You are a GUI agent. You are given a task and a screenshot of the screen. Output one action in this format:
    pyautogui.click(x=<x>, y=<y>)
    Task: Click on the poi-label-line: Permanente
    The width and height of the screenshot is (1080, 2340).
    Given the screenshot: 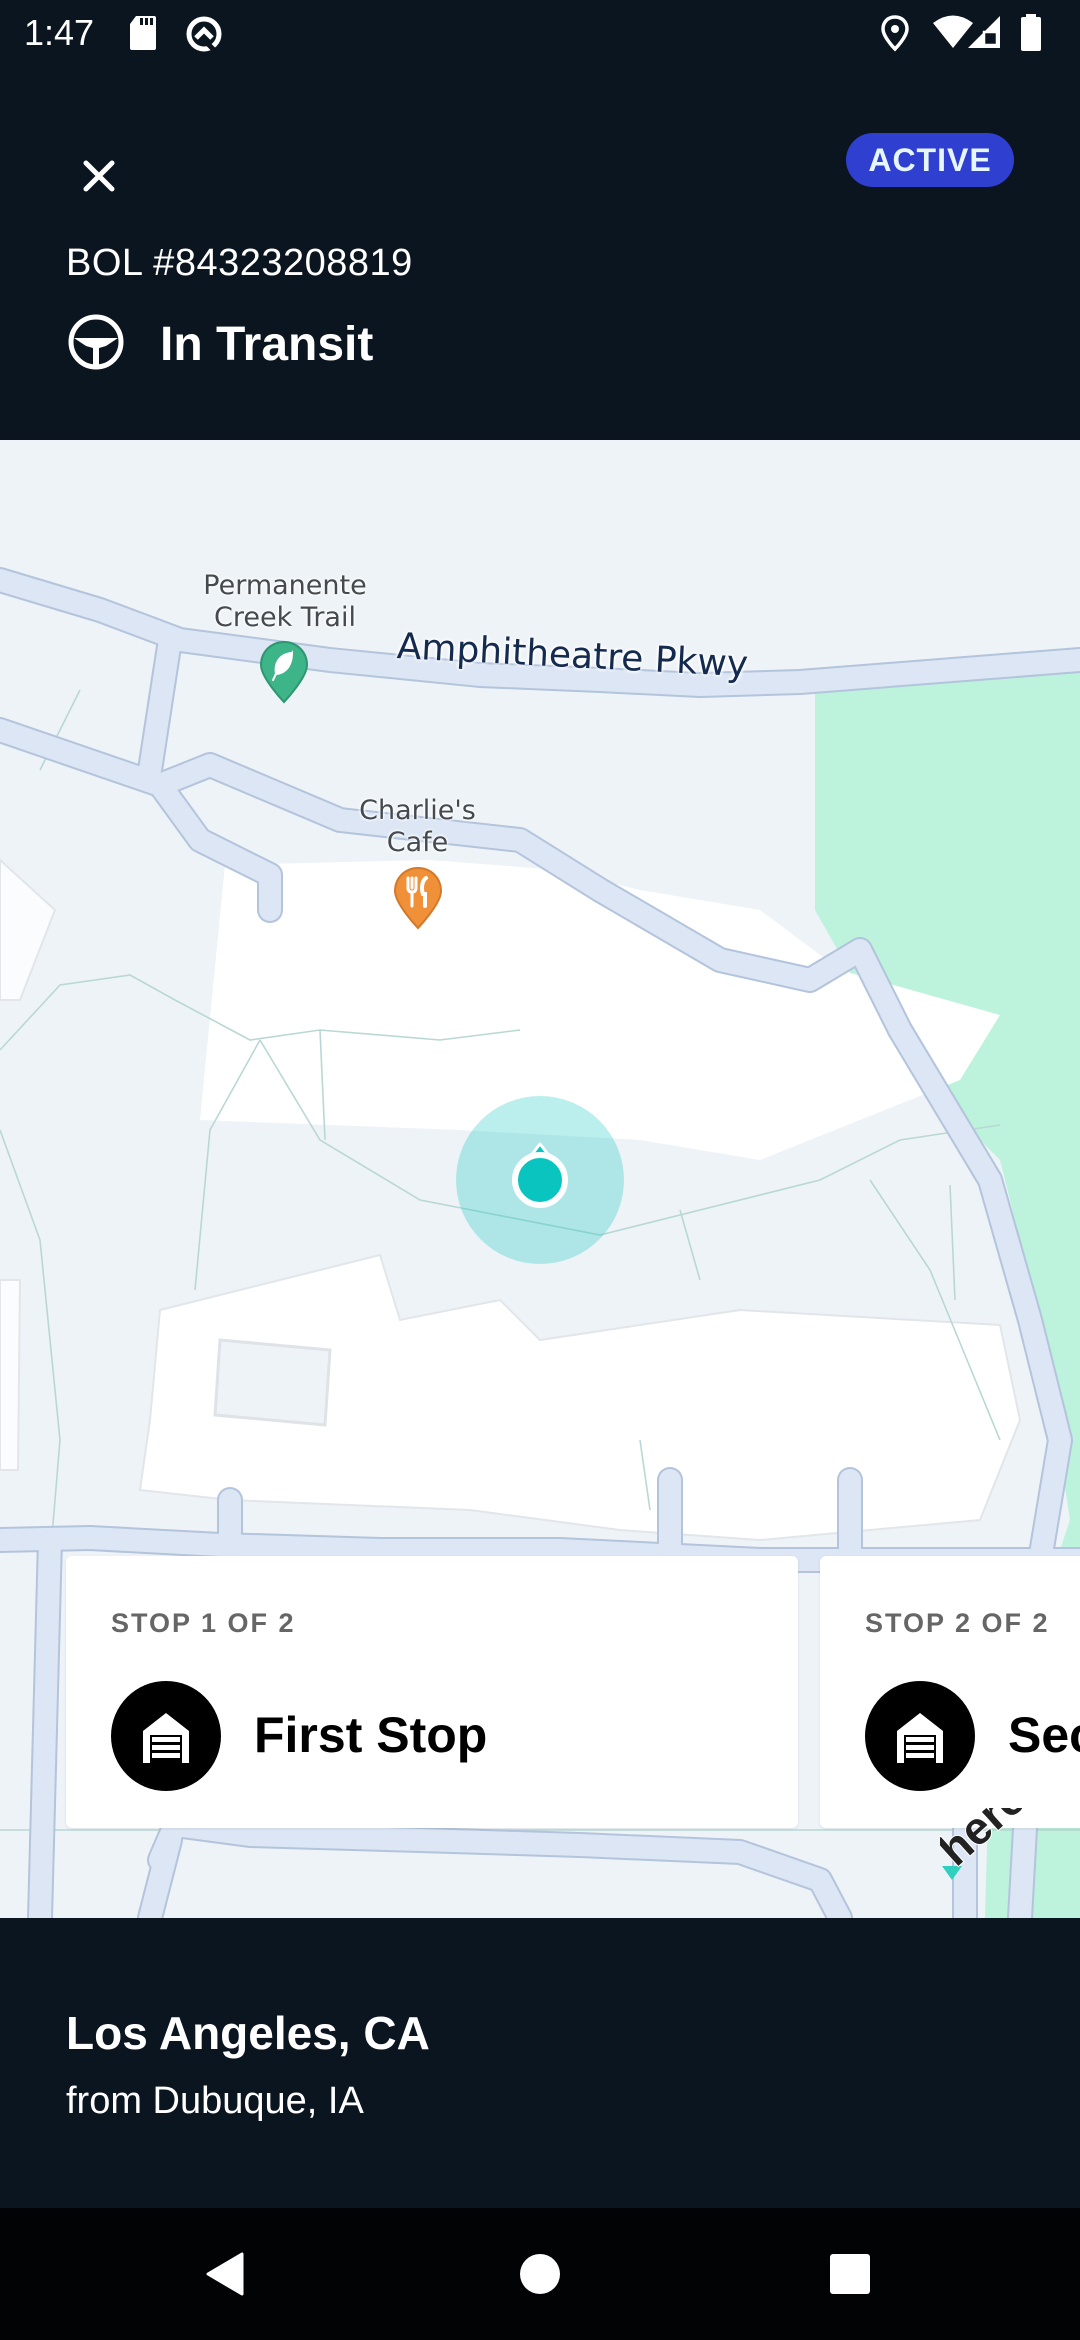 What is the action you would take?
    pyautogui.click(x=285, y=585)
    